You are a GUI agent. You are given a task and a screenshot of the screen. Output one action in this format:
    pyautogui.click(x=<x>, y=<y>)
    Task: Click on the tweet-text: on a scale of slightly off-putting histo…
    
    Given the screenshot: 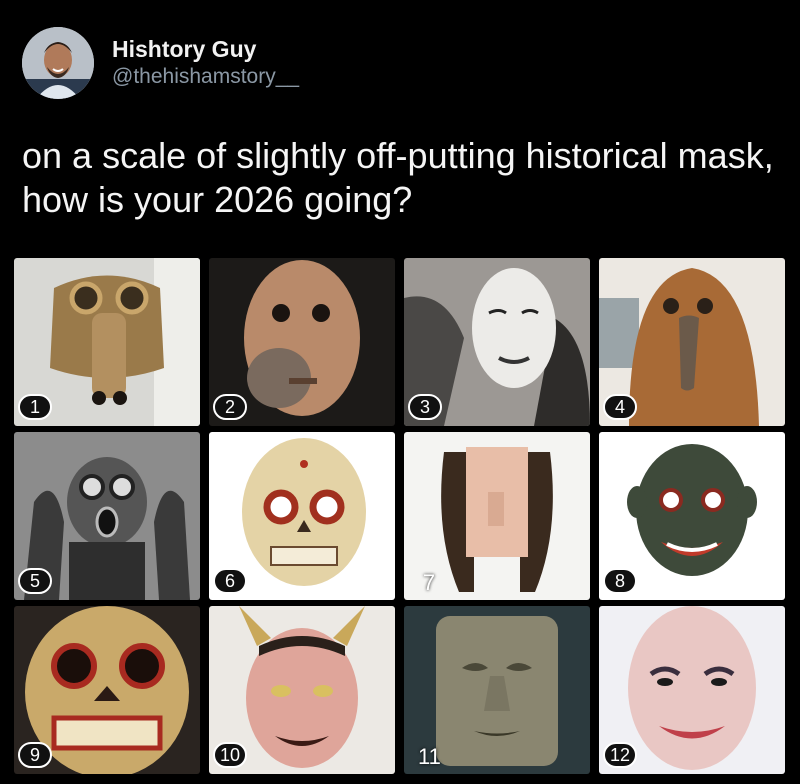 What is the action you would take?
    pyautogui.click(x=398, y=177)
    